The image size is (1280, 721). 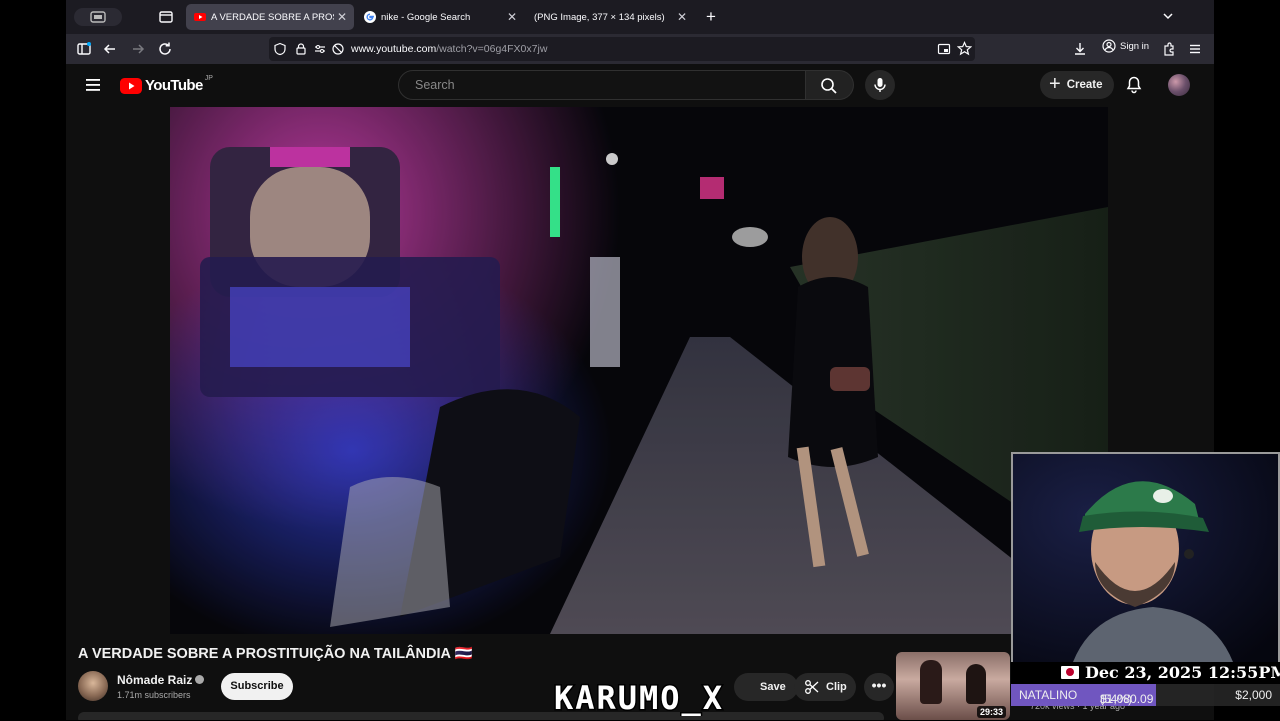 What do you see at coordinates (1168, 16) in the screenshot?
I see `chevron-down-icon` at bounding box center [1168, 16].